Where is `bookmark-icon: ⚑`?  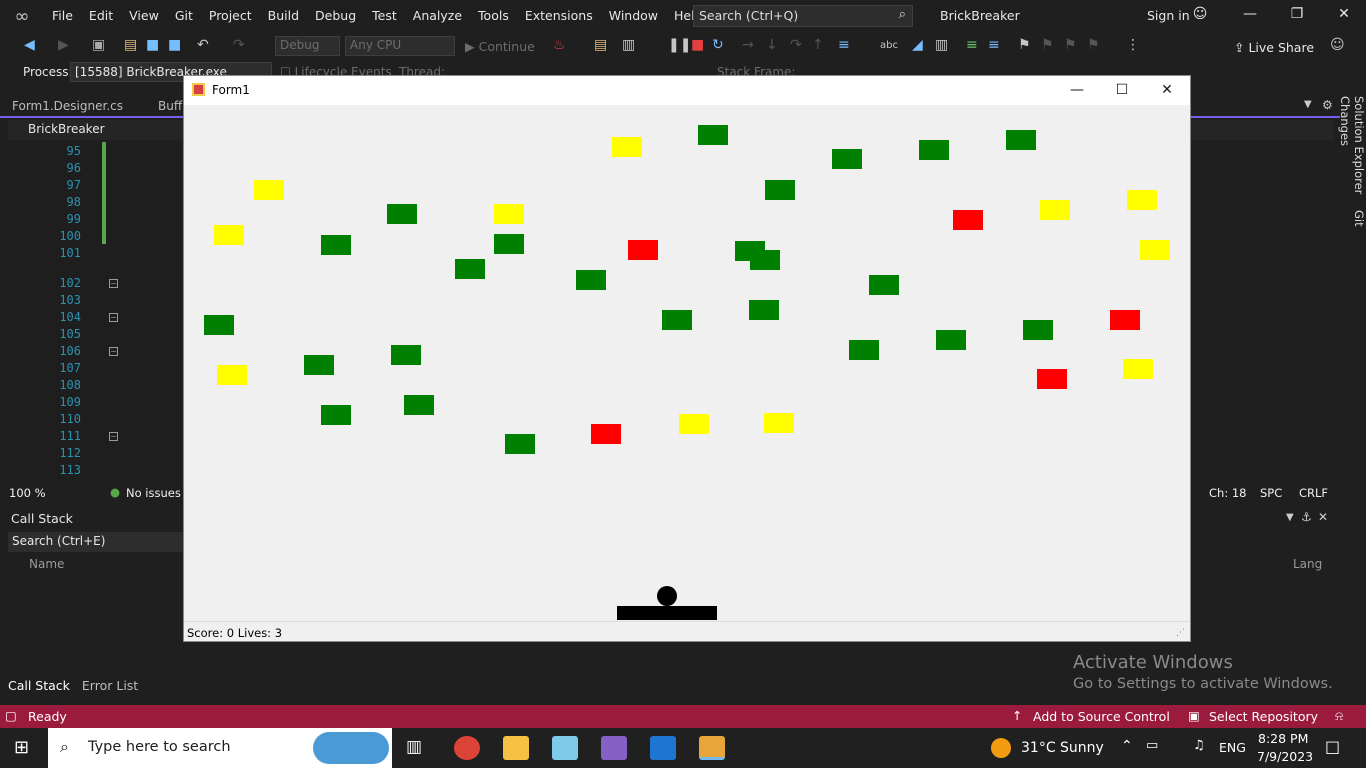 bookmark-icon: ⚑ is located at coordinates (1024, 45).